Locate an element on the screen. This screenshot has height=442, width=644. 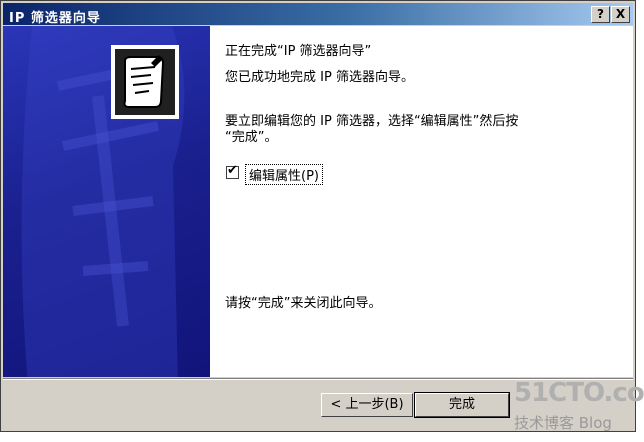
site-watermark: 51CTO.com 技术博客 Blog is located at coordinates (577, 408).